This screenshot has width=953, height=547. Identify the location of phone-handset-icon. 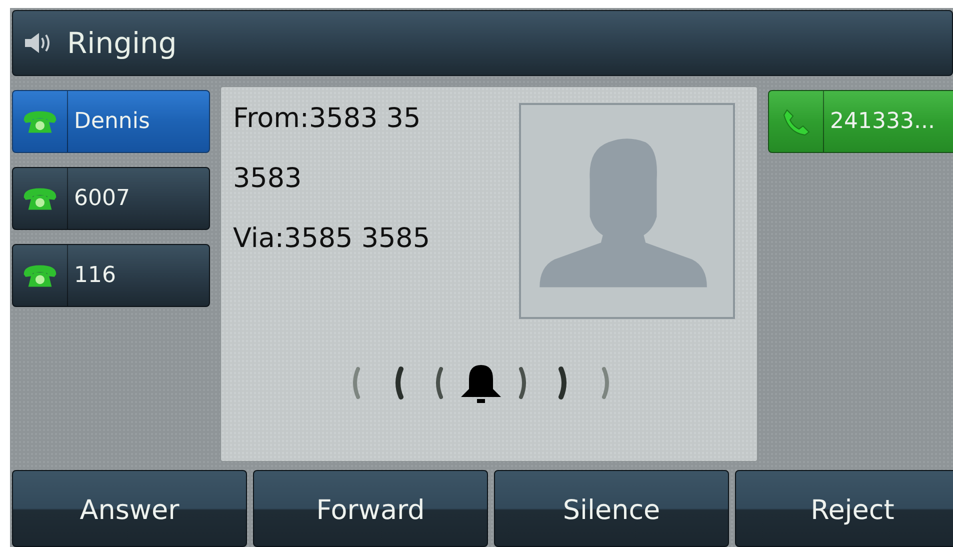
(796, 121).